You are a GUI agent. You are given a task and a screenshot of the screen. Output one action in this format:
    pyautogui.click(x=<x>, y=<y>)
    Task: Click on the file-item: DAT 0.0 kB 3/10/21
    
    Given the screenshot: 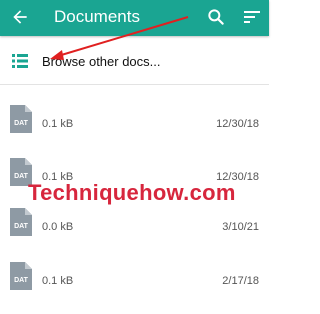 What is the action you would take?
    pyautogui.click(x=134, y=233)
    